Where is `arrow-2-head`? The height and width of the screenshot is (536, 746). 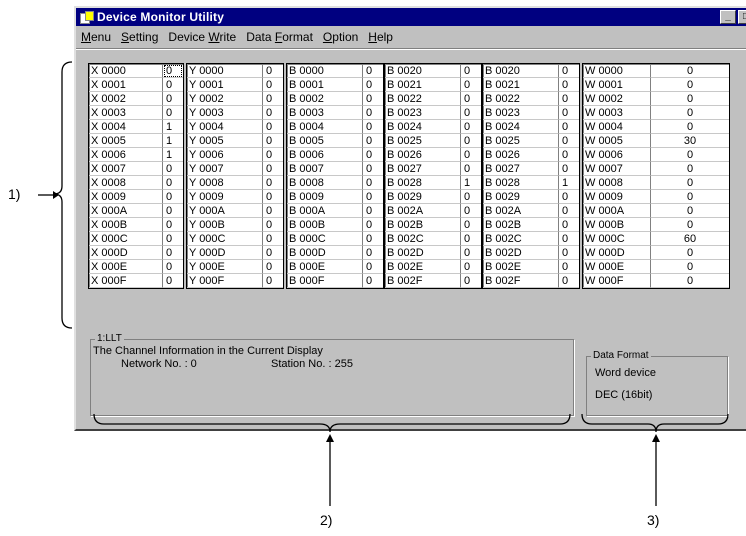
arrow-2-head is located at coordinates (330, 438).